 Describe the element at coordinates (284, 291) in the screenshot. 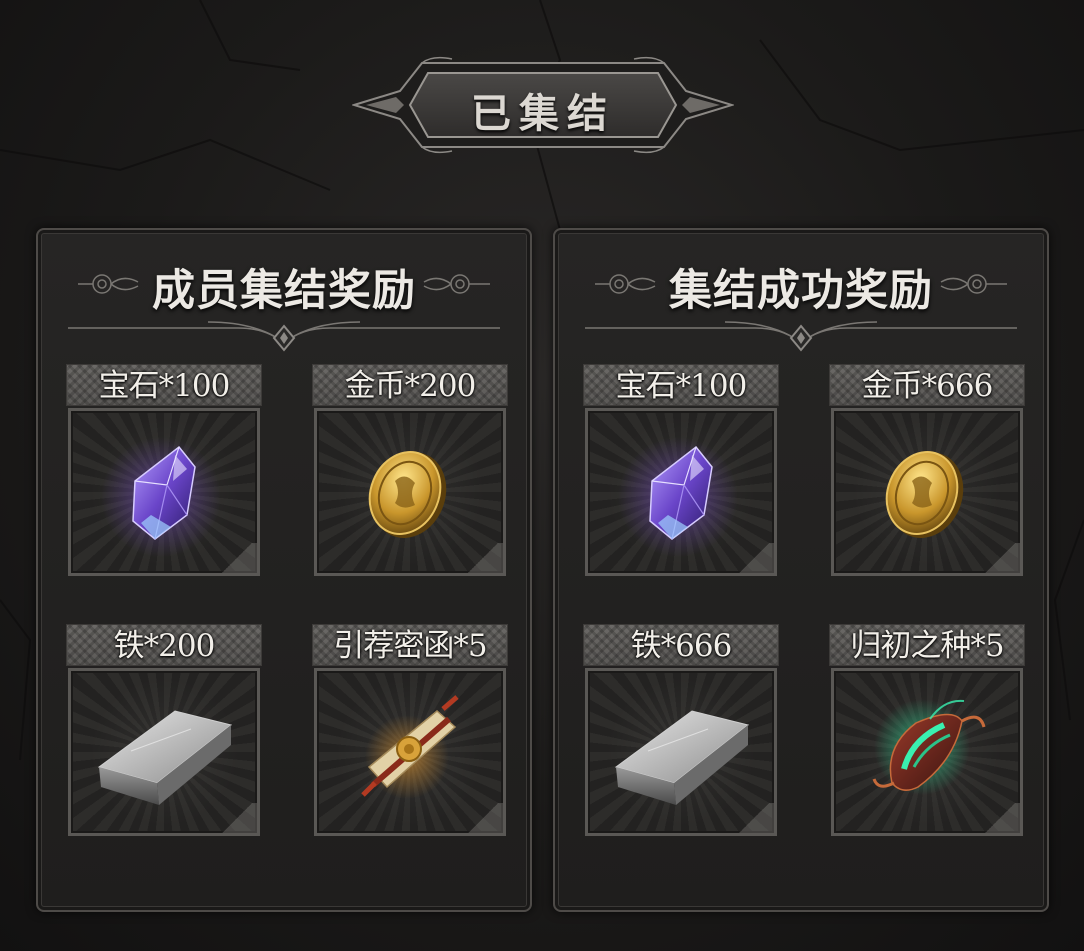

I see `panel-title: 成员集结奖励` at that location.